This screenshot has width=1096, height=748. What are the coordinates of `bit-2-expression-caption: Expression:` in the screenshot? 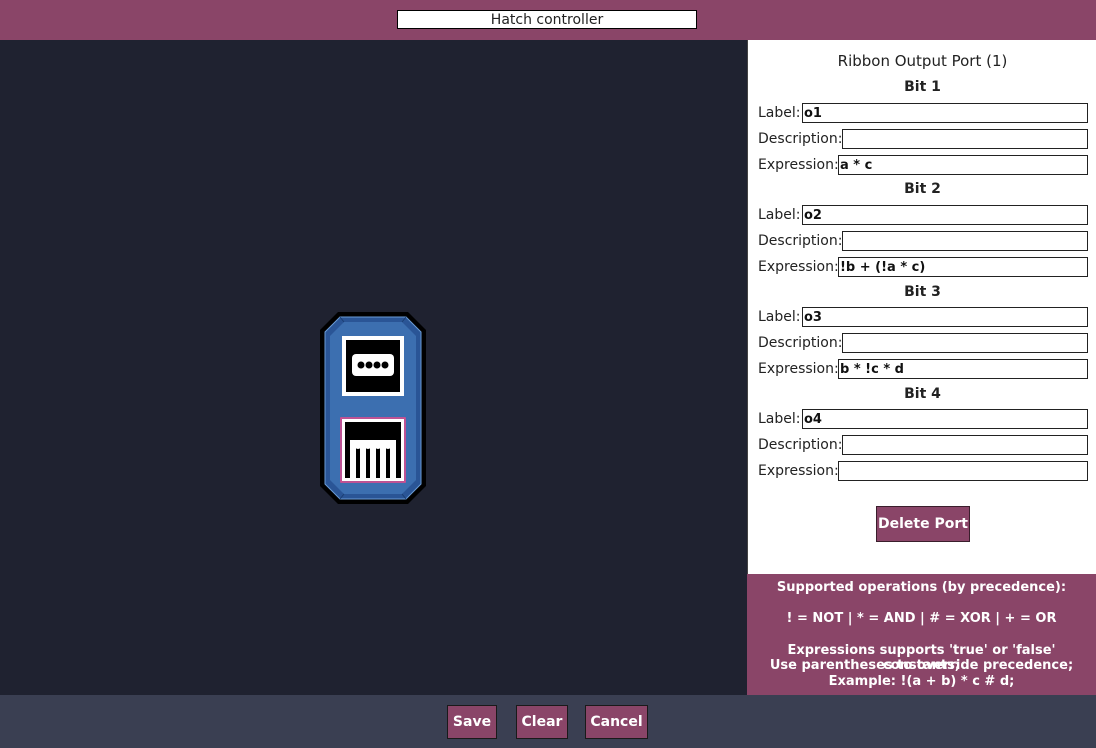 It's located at (798, 267).